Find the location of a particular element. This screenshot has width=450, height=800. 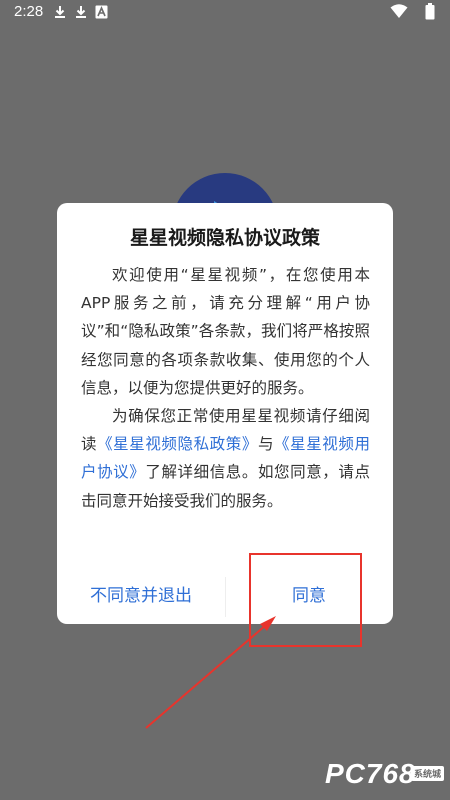

watermark-text: PC768 is located at coordinates (370, 773).